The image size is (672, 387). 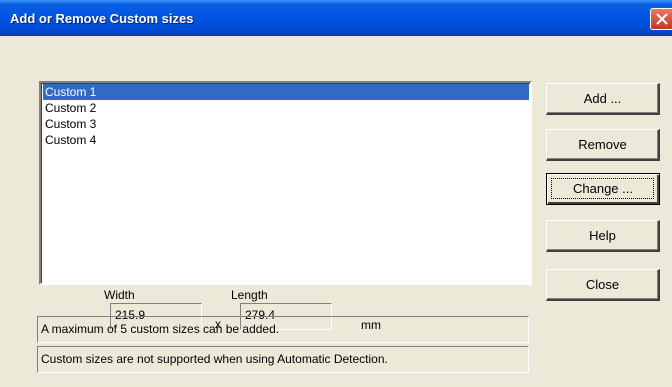 I want to click on help-button: Help, so click(x=603, y=236).